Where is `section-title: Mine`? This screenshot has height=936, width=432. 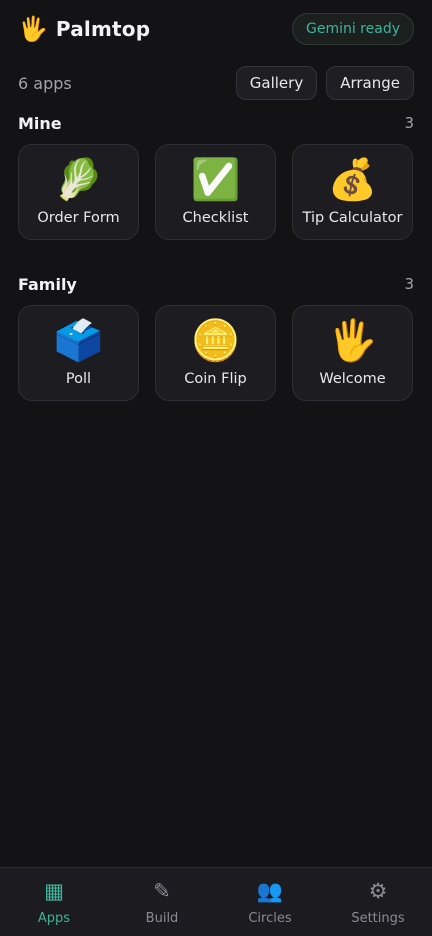
section-title: Mine is located at coordinates (40, 123).